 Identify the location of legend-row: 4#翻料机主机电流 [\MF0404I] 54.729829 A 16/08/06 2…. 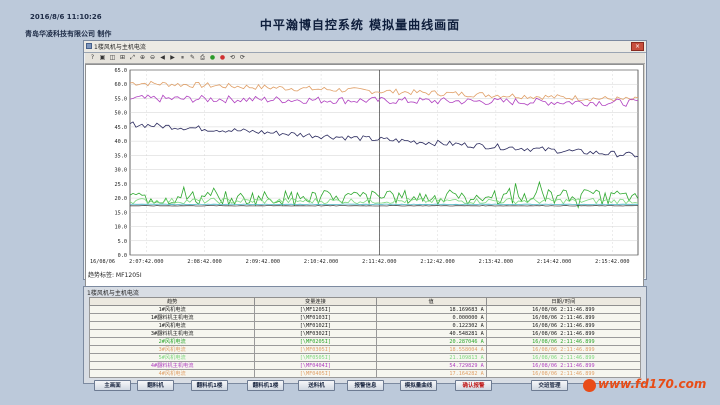
(365, 365).